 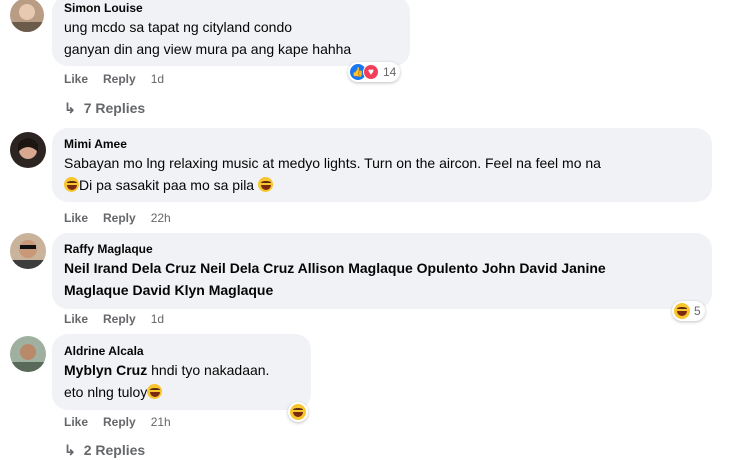 I want to click on comment-timestamp: 21h, so click(x=161, y=422).